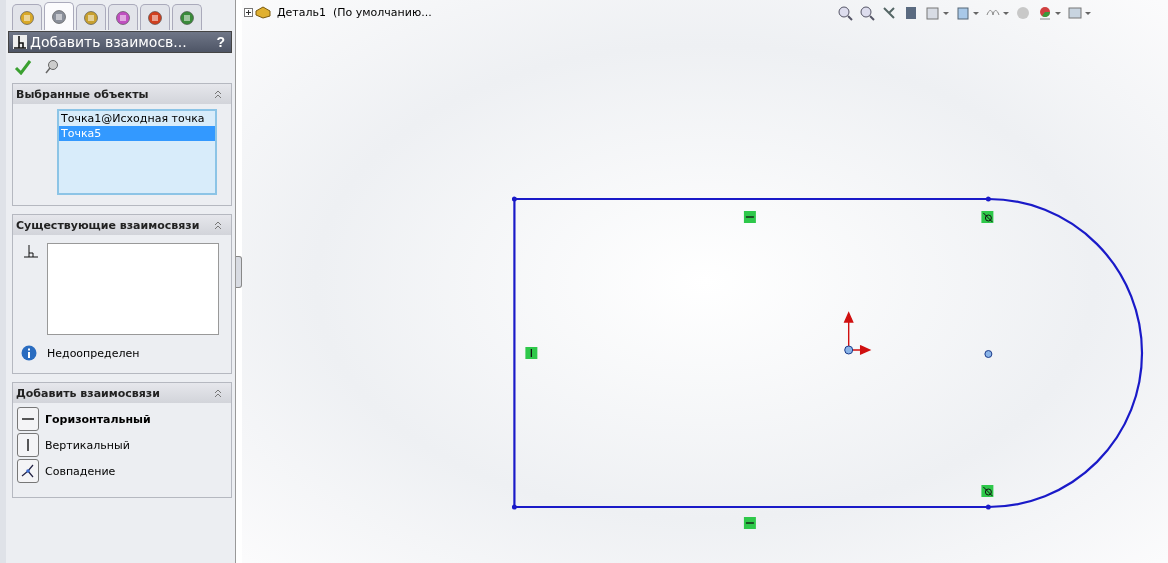  I want to click on scene-icon, so click(1045, 13).